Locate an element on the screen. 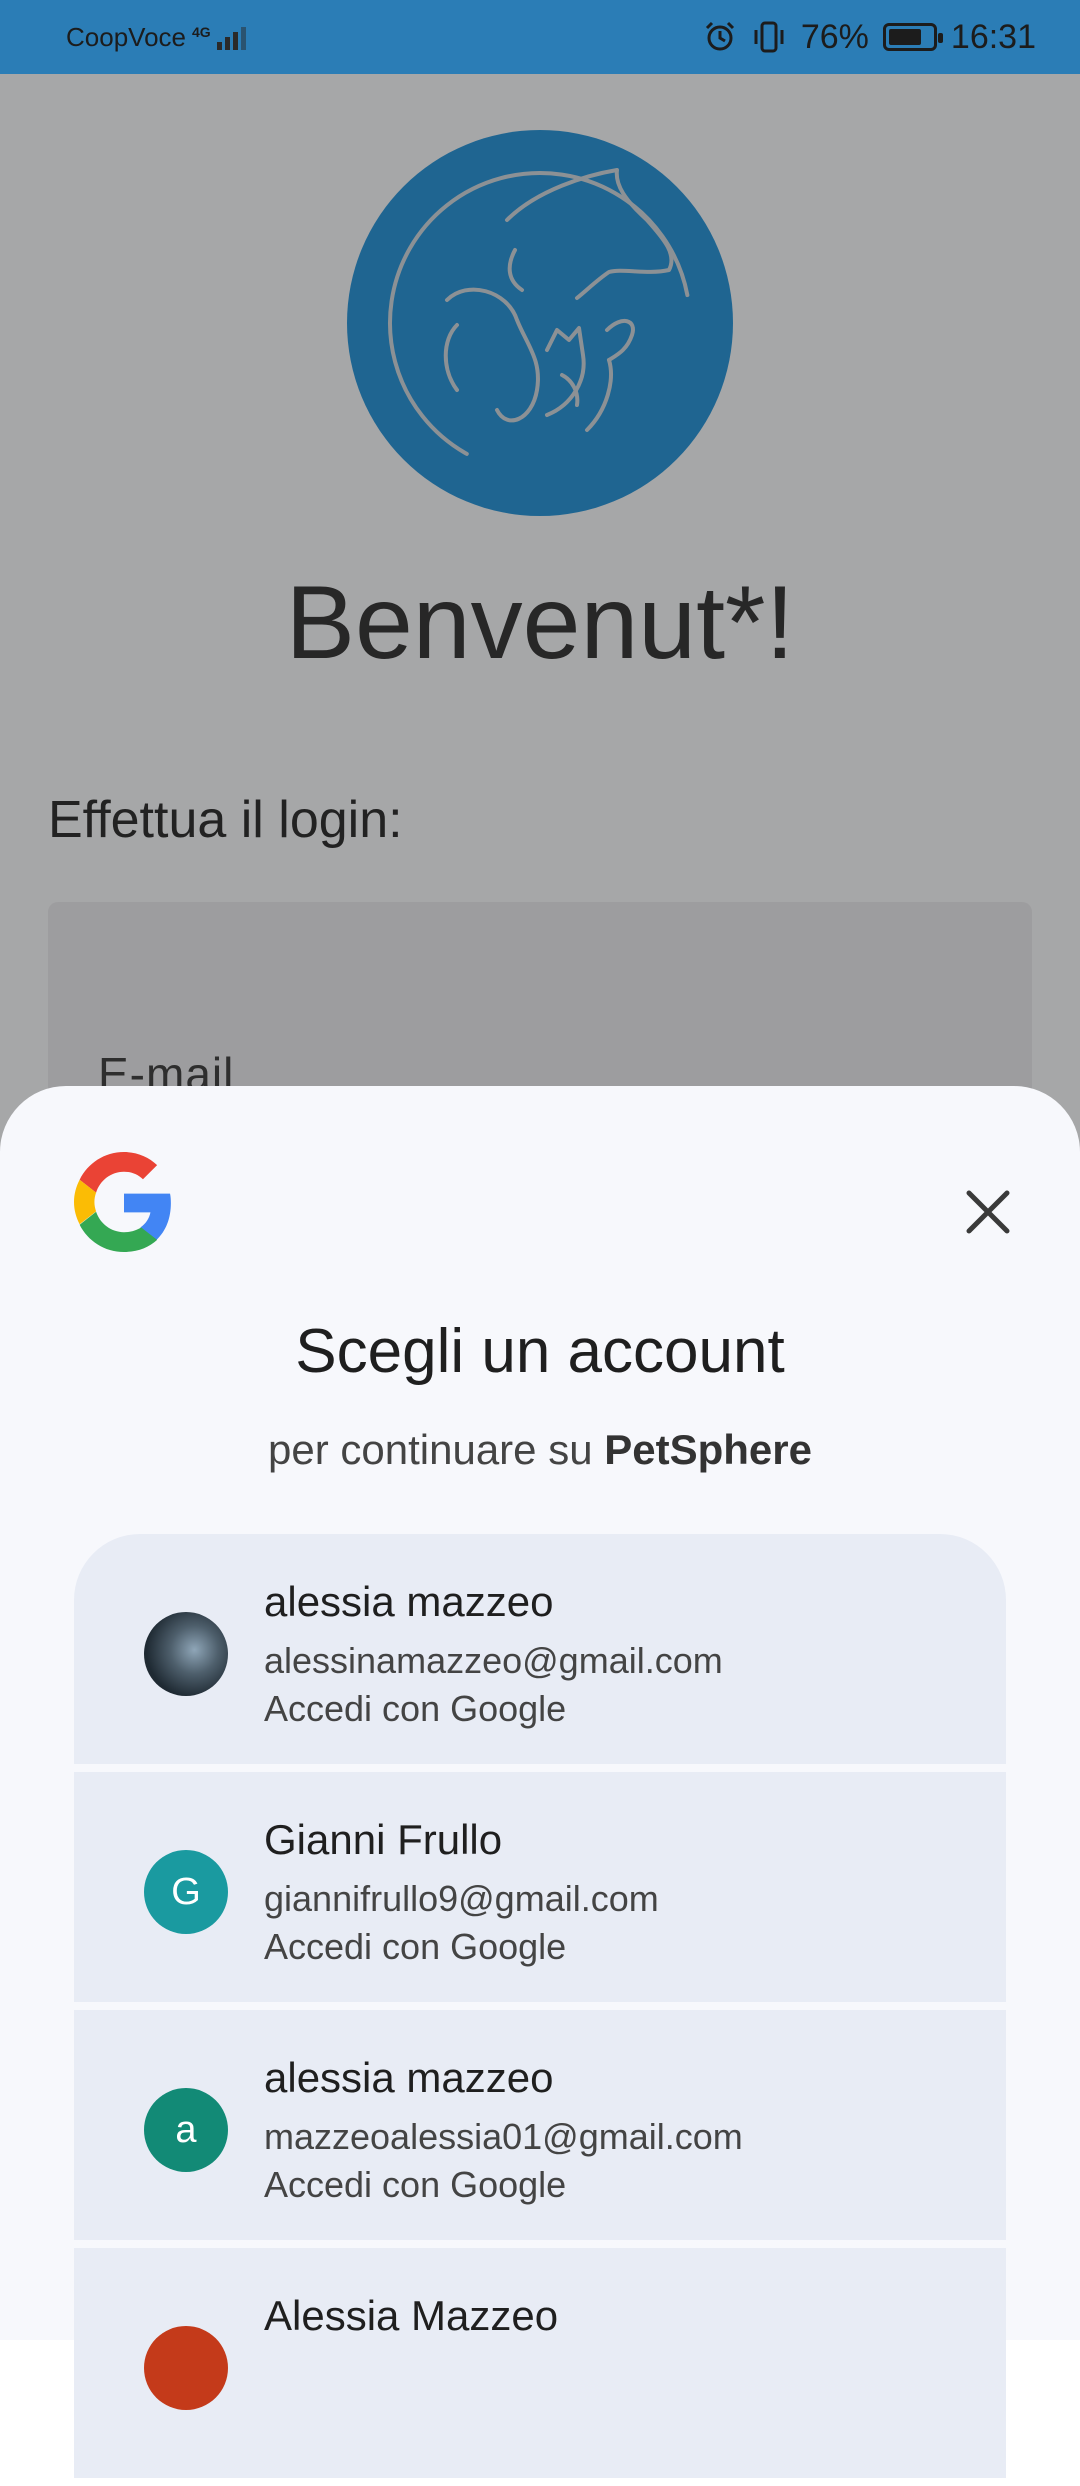  status-right: 76% 16:31 is located at coordinates (869, 37).